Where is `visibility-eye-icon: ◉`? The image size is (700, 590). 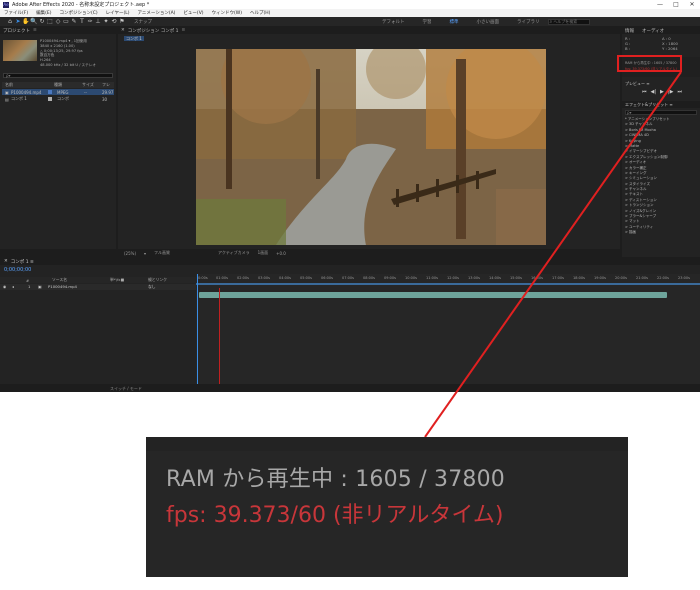
visibility-eye-icon: ◉ is located at coordinates (4, 287).